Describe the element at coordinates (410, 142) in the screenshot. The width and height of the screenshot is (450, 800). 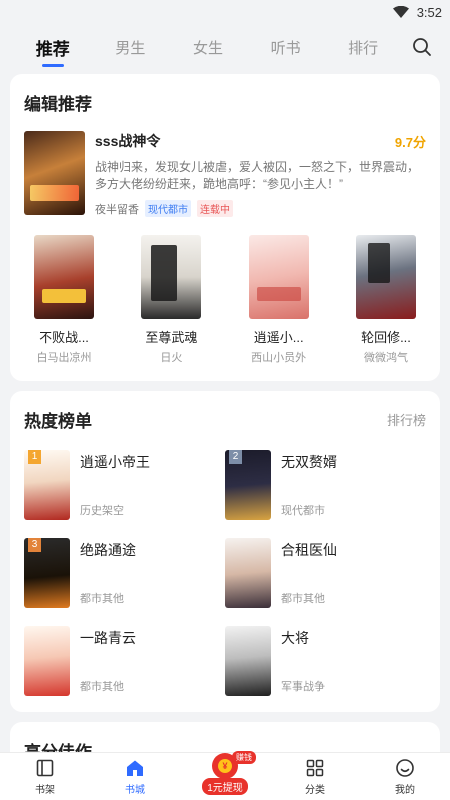
I see `featured-book-score: 9.7分` at that location.